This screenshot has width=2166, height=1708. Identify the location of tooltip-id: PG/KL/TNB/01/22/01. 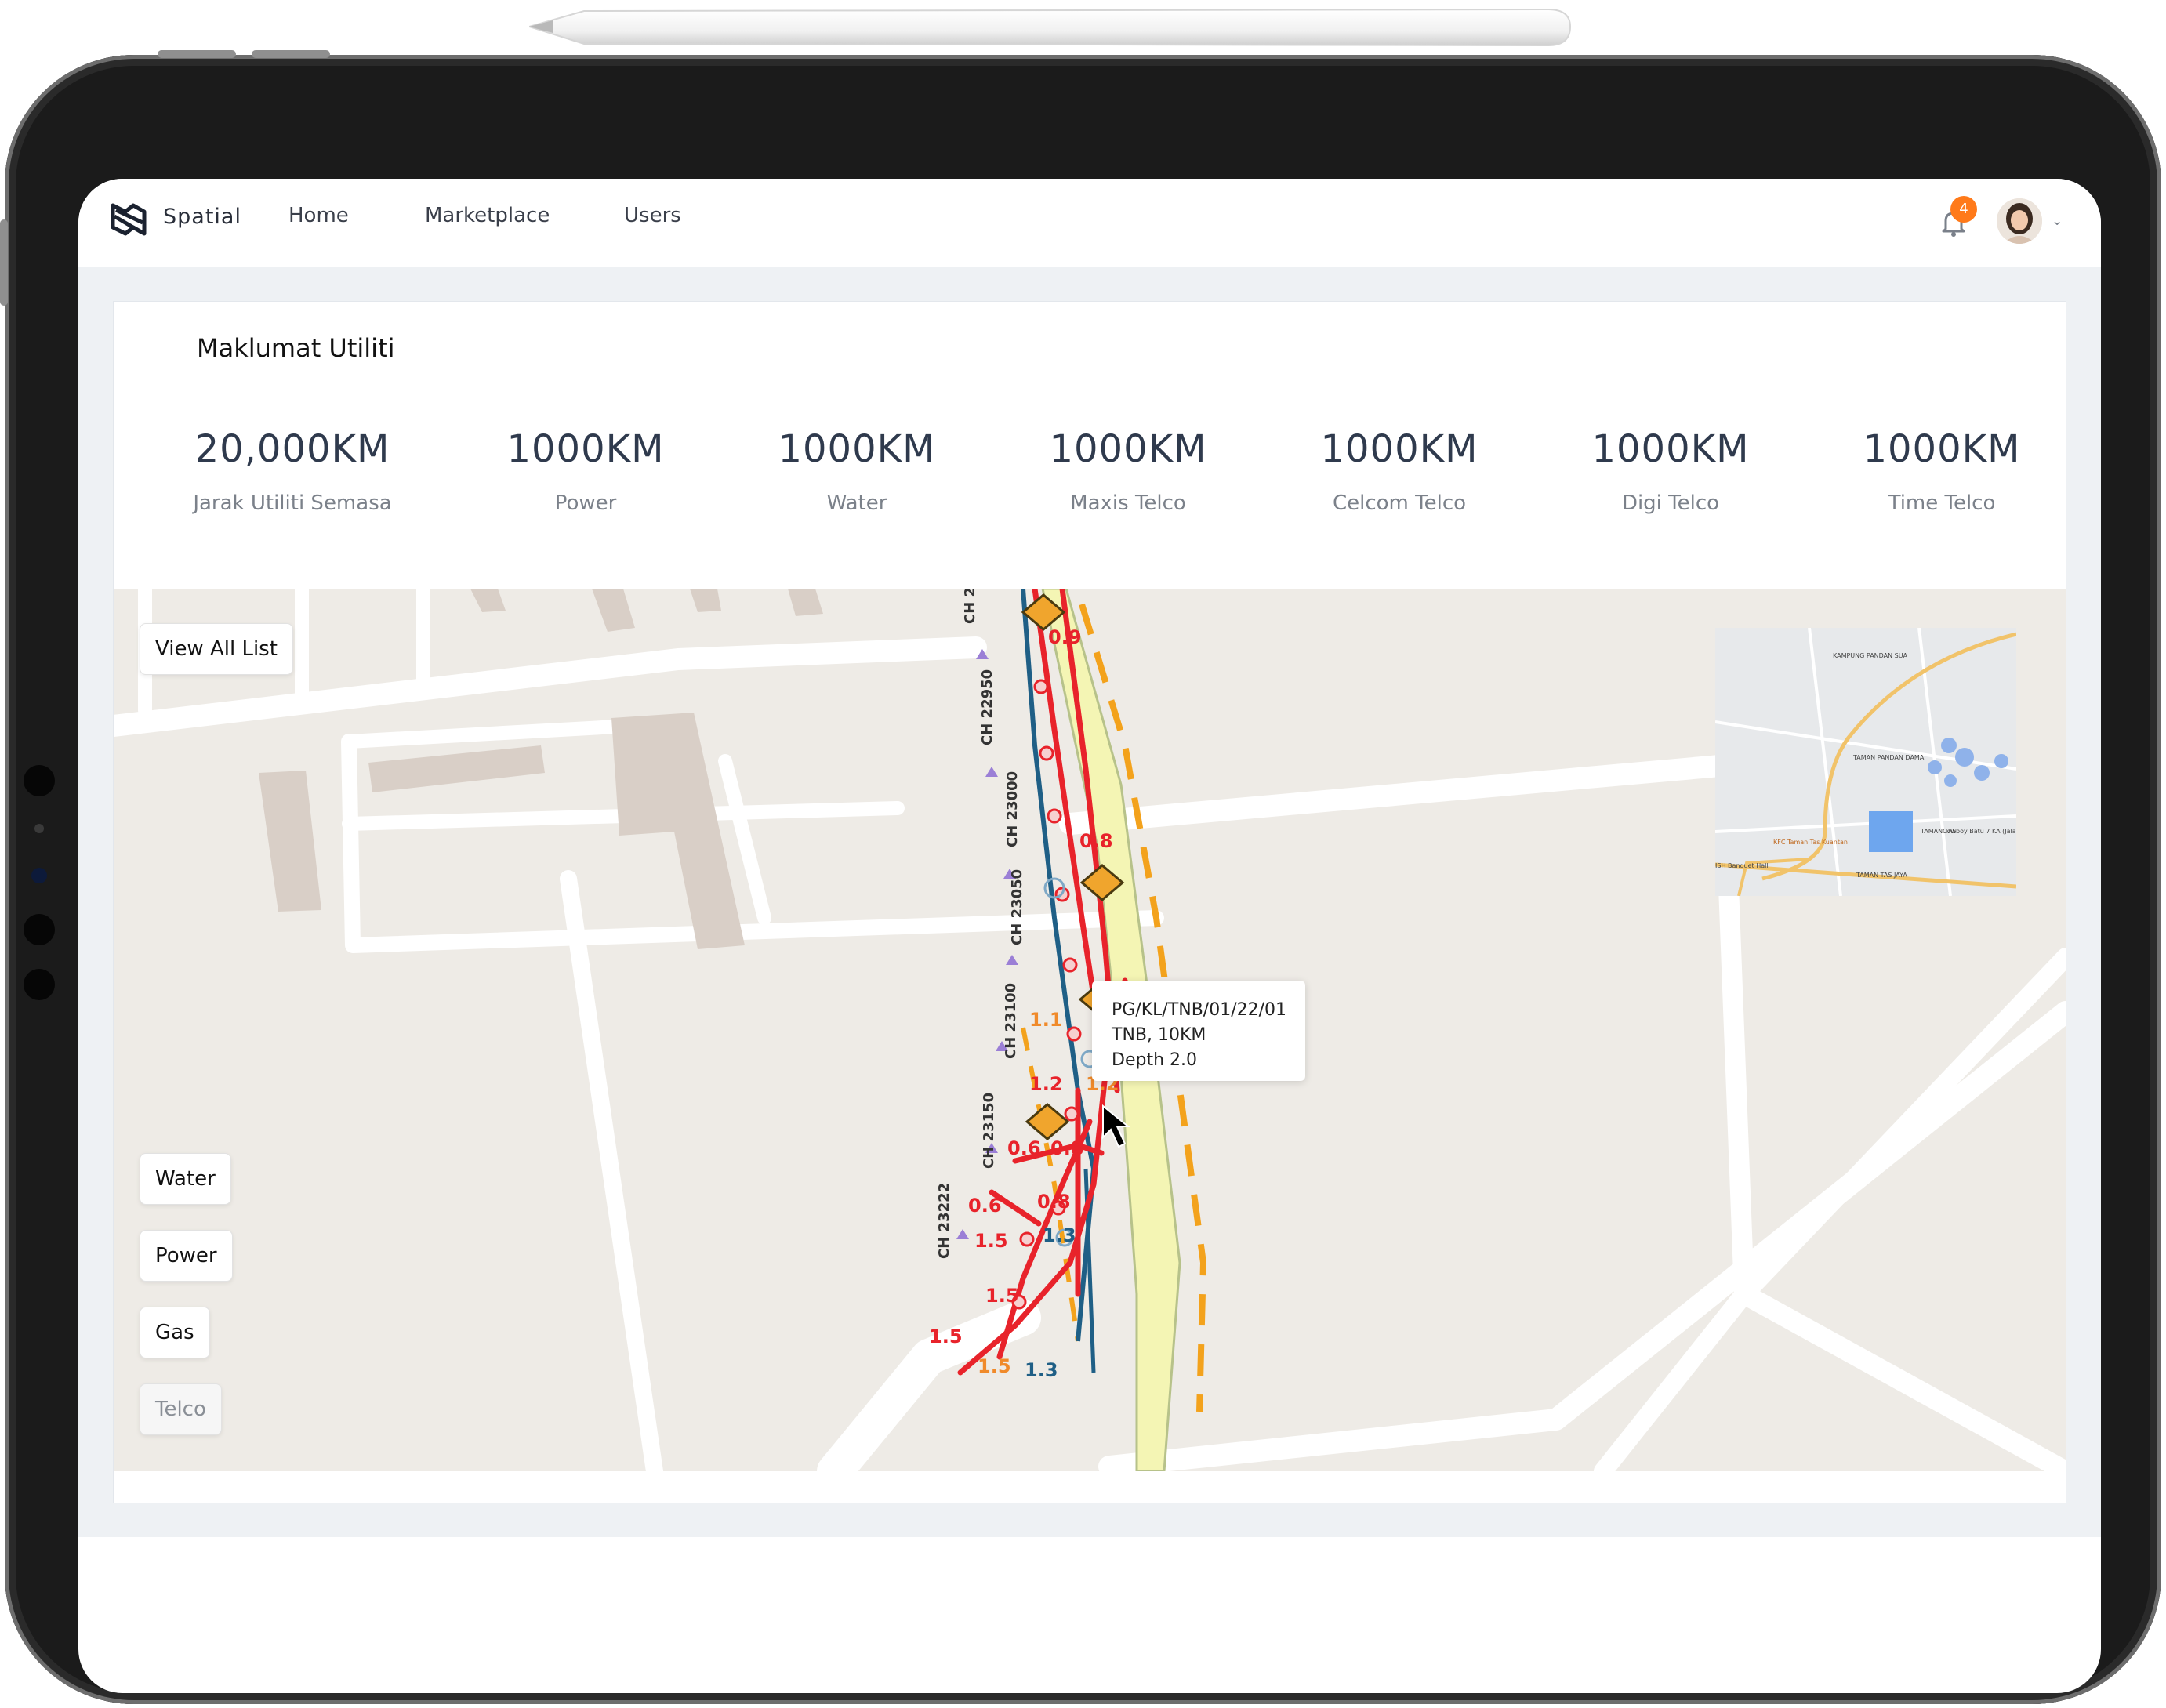
(1199, 1010).